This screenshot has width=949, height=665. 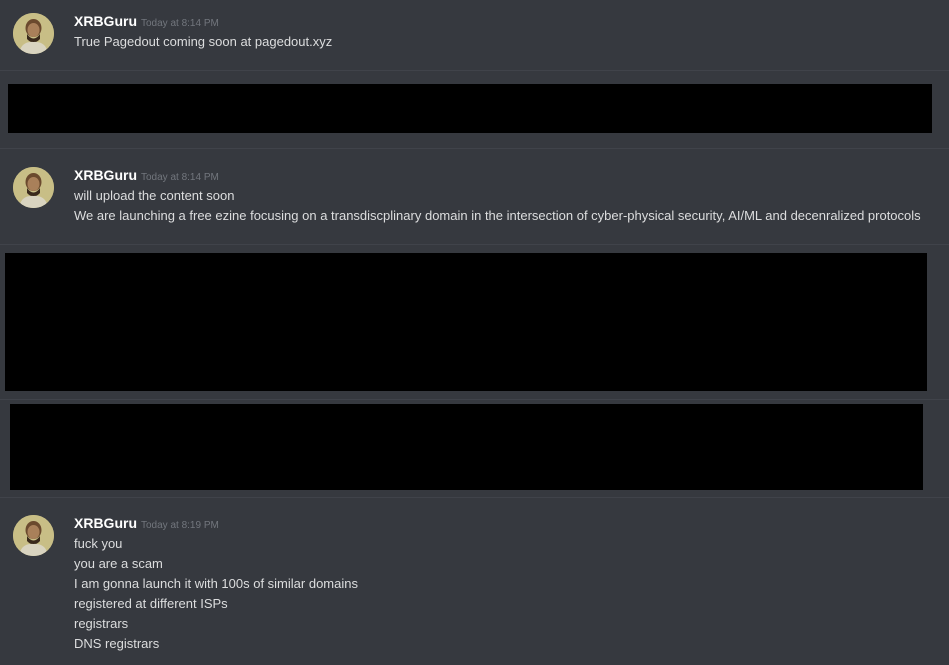 I want to click on message-text: fuck you, so click(x=98, y=543).